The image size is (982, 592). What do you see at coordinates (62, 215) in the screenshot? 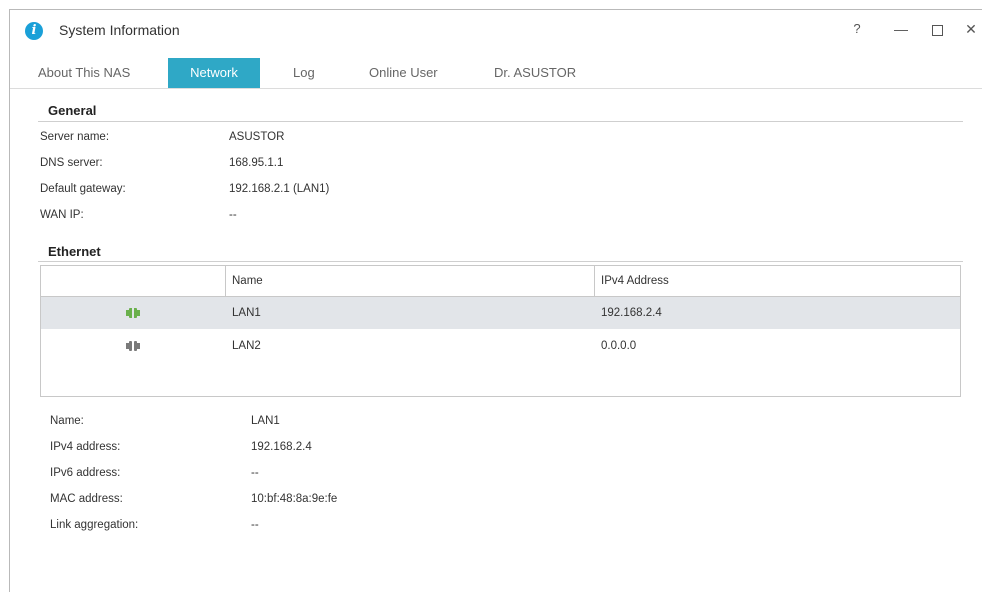
I see `wan-ip-label: WAN IP:` at bounding box center [62, 215].